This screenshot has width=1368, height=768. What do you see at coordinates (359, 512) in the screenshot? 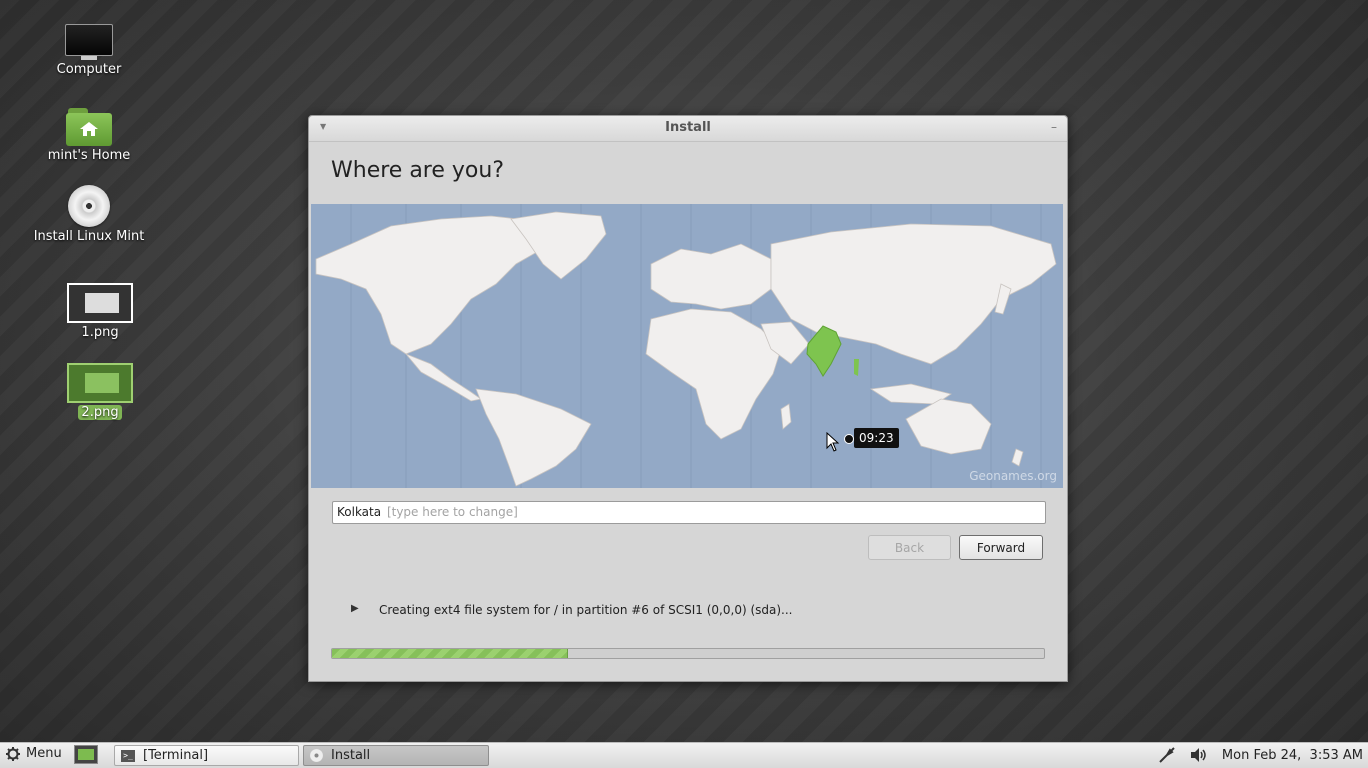
I see `city-input-value: Kolkata` at bounding box center [359, 512].